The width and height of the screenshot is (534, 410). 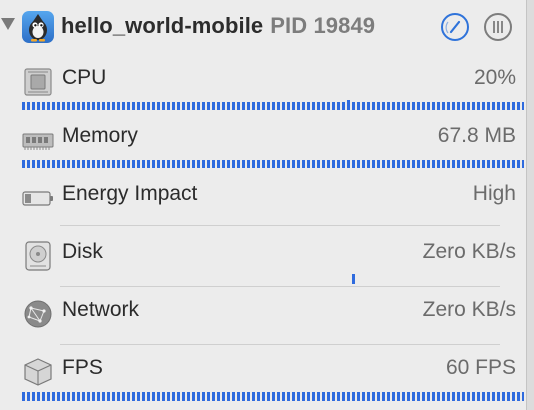 What do you see at coordinates (273, 106) in the screenshot?
I see `cpu-usage-graph` at bounding box center [273, 106].